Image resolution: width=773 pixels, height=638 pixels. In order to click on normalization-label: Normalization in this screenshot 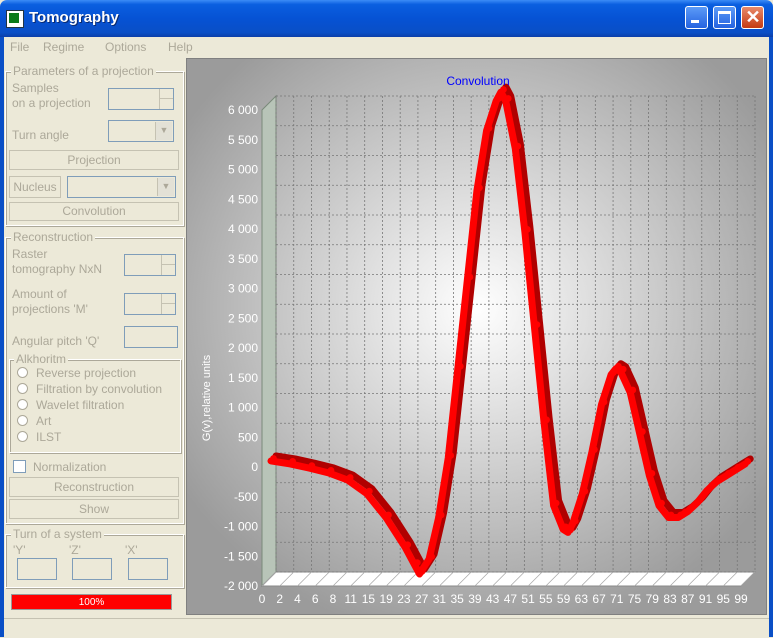, I will do `click(70, 467)`.